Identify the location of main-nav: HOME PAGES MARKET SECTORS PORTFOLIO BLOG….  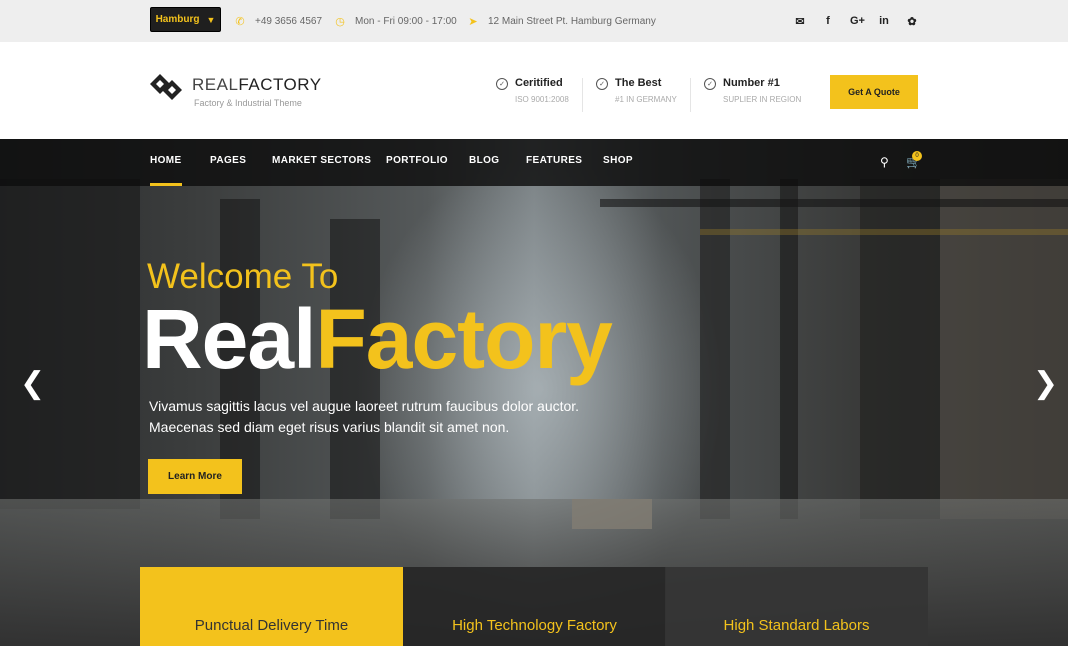
(534, 162).